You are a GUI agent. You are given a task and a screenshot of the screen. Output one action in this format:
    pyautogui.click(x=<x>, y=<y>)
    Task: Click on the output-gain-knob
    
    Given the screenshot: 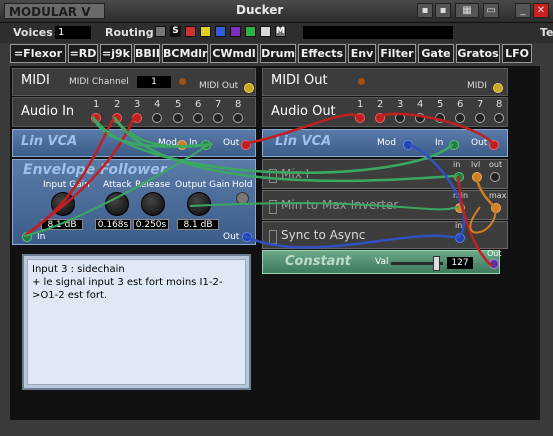 What is the action you would take?
    pyautogui.click(x=199, y=204)
    